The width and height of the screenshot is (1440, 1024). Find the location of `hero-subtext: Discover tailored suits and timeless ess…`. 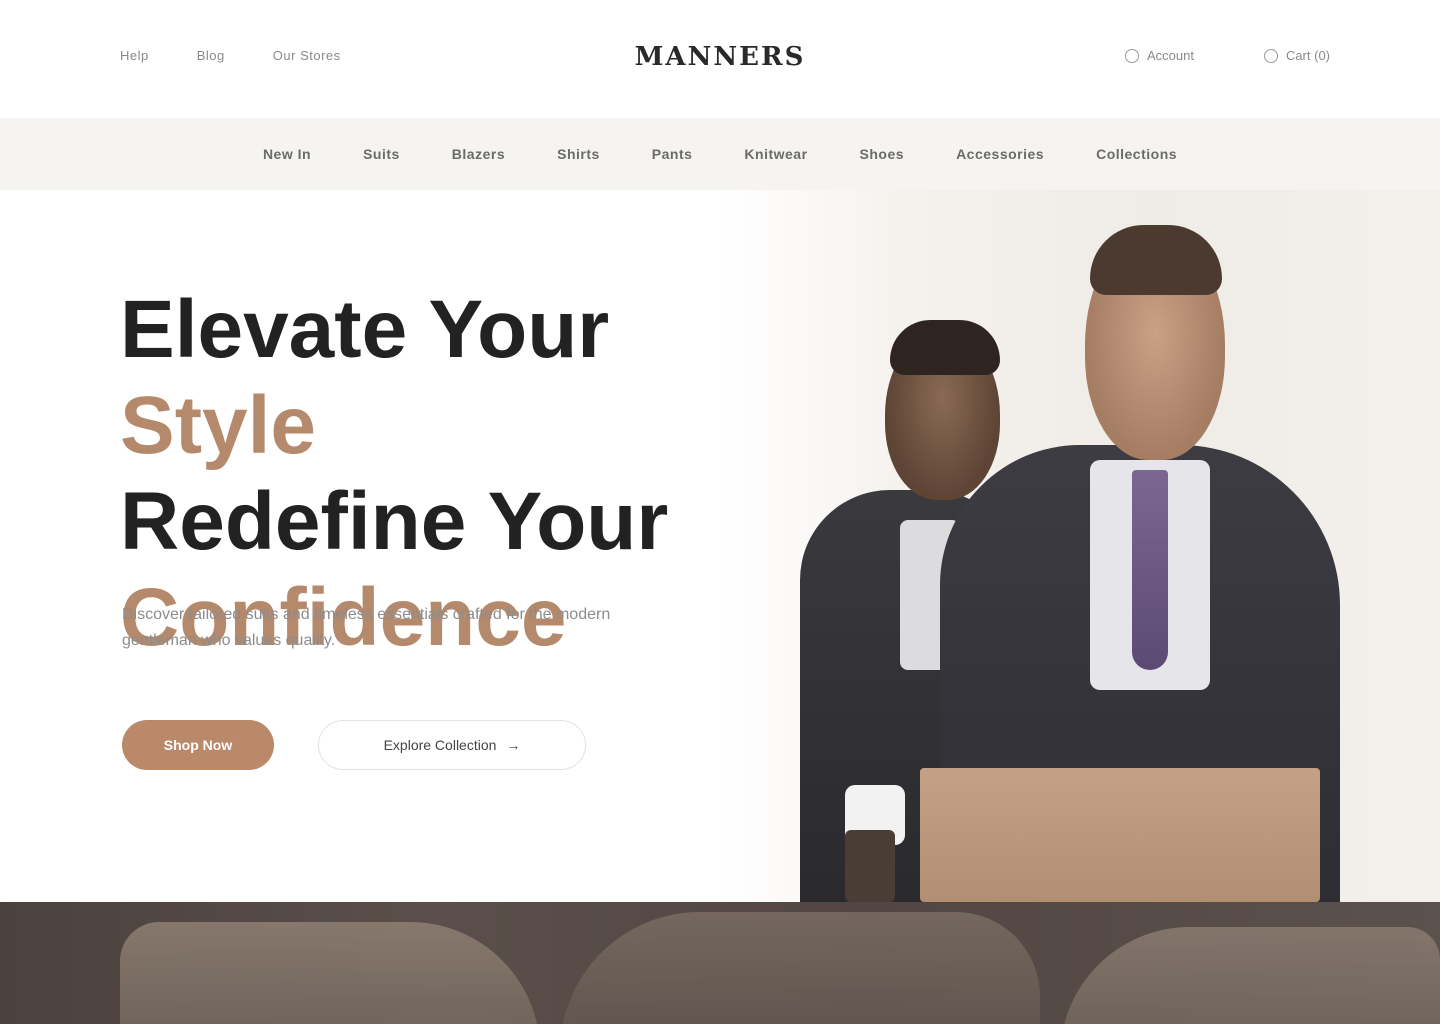

hero-subtext: Discover tailored suits and timeless ess… is located at coordinates (366, 627).